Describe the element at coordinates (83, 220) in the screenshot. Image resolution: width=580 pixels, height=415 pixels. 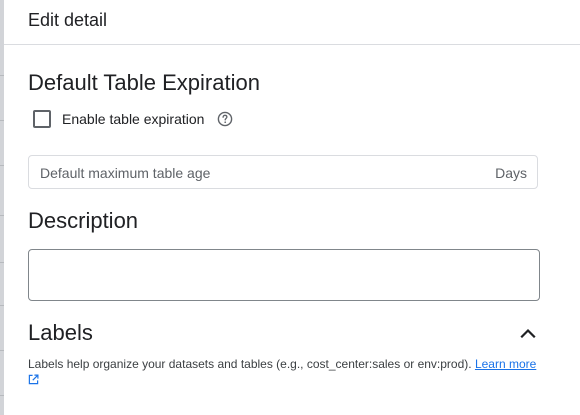
I see `description-heading: Description` at that location.